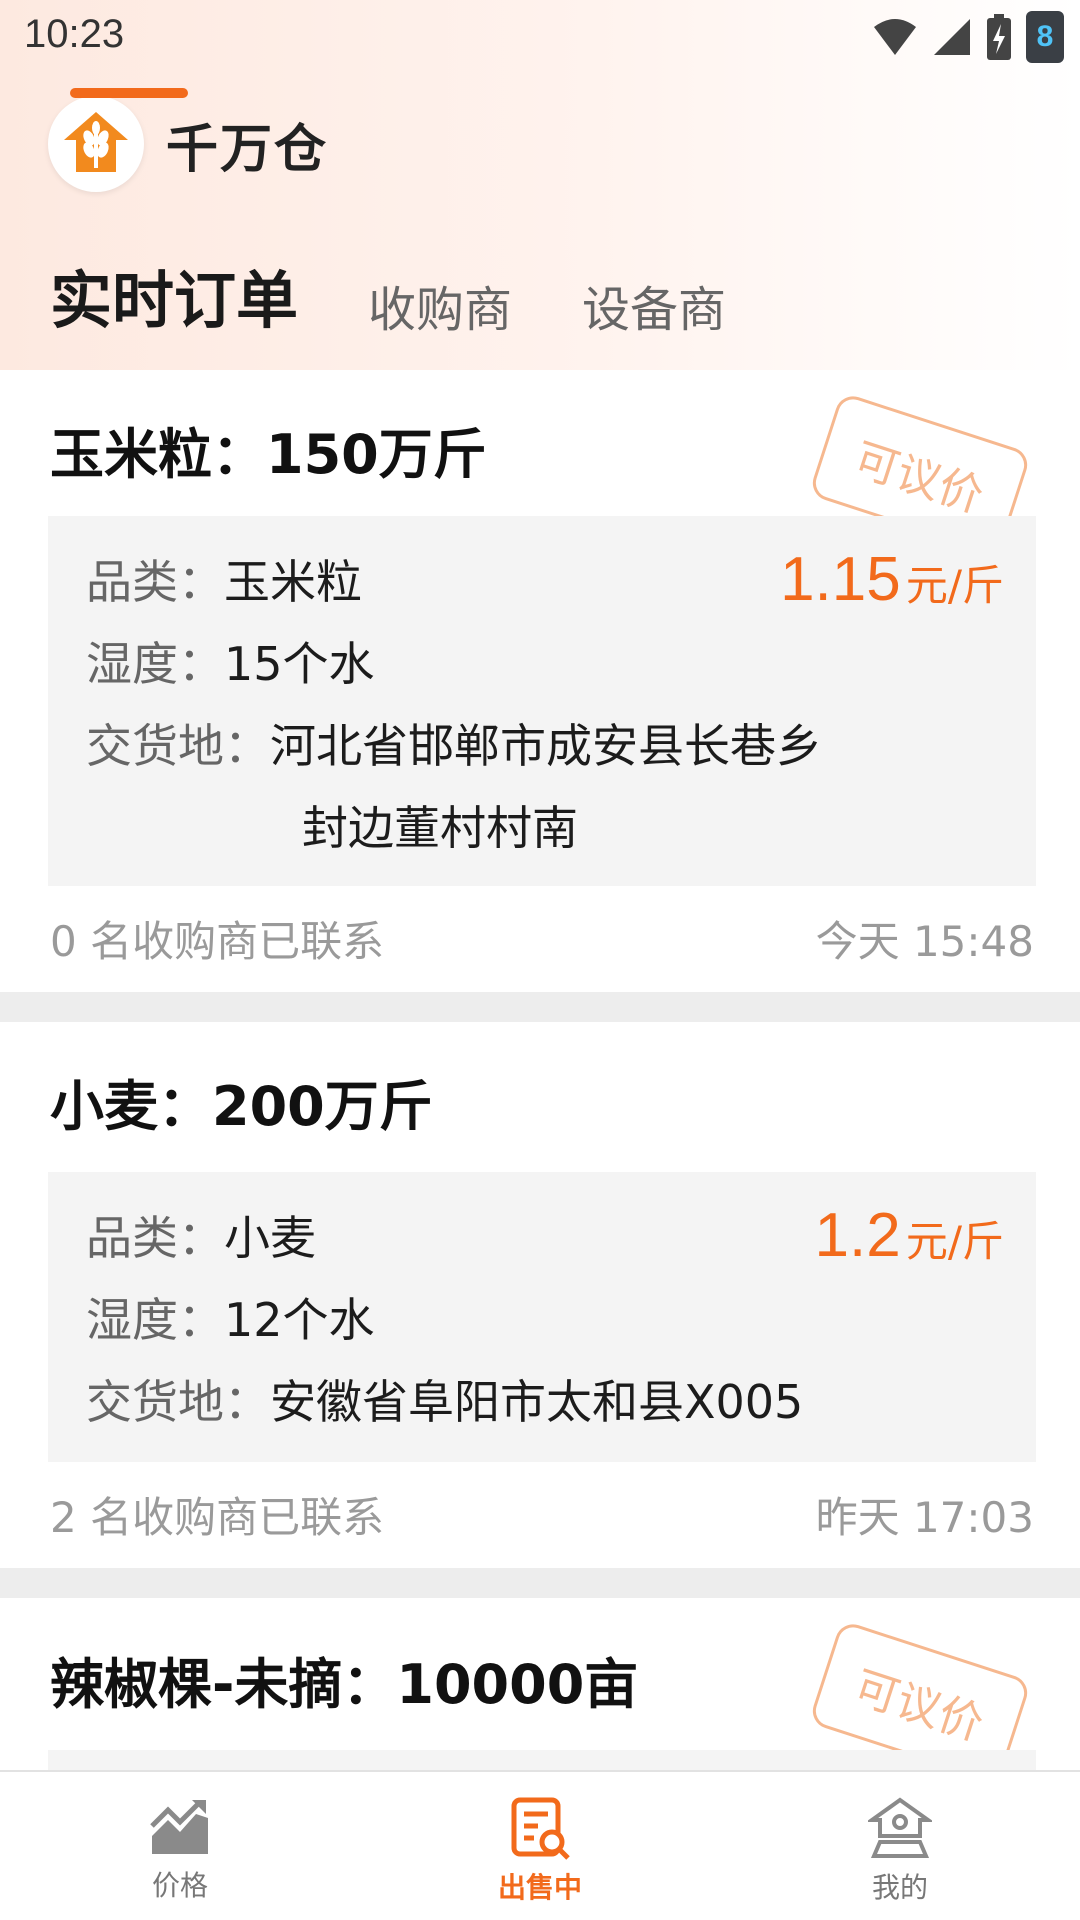 The image size is (1080, 1920). I want to click on app-logo, so click(96, 144).